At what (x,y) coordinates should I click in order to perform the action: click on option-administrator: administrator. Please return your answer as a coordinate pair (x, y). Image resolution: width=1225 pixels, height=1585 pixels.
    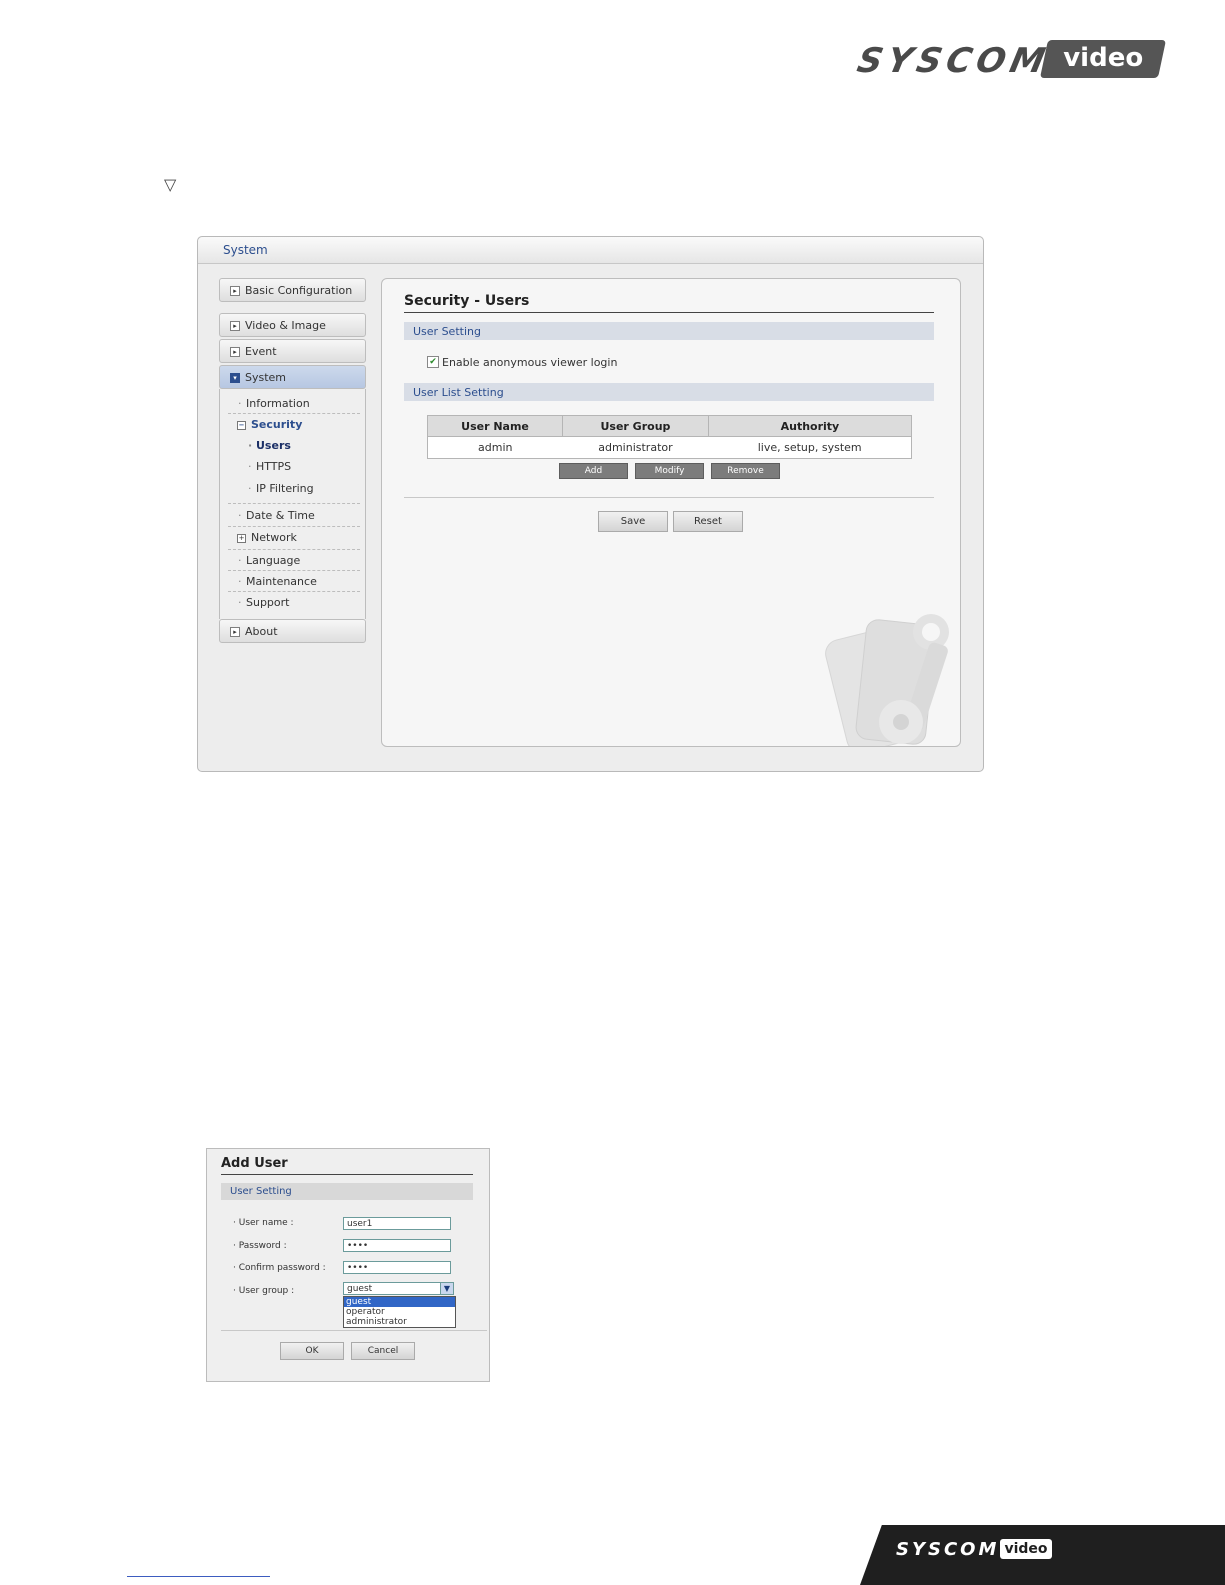
    Looking at the image, I should click on (399, 1322).